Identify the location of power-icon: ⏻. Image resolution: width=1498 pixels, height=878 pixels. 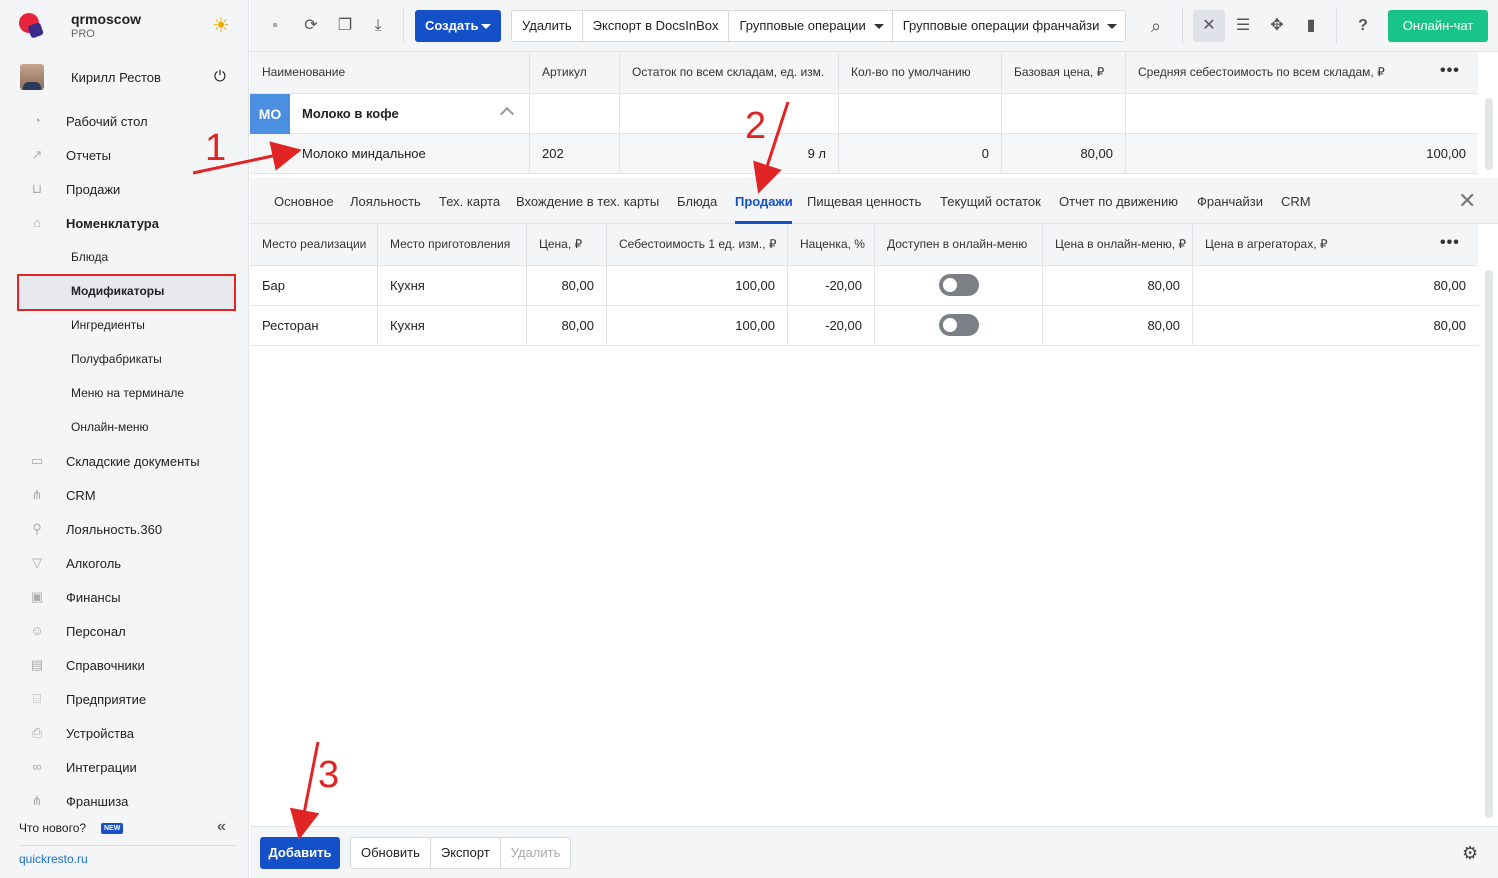
(220, 76).